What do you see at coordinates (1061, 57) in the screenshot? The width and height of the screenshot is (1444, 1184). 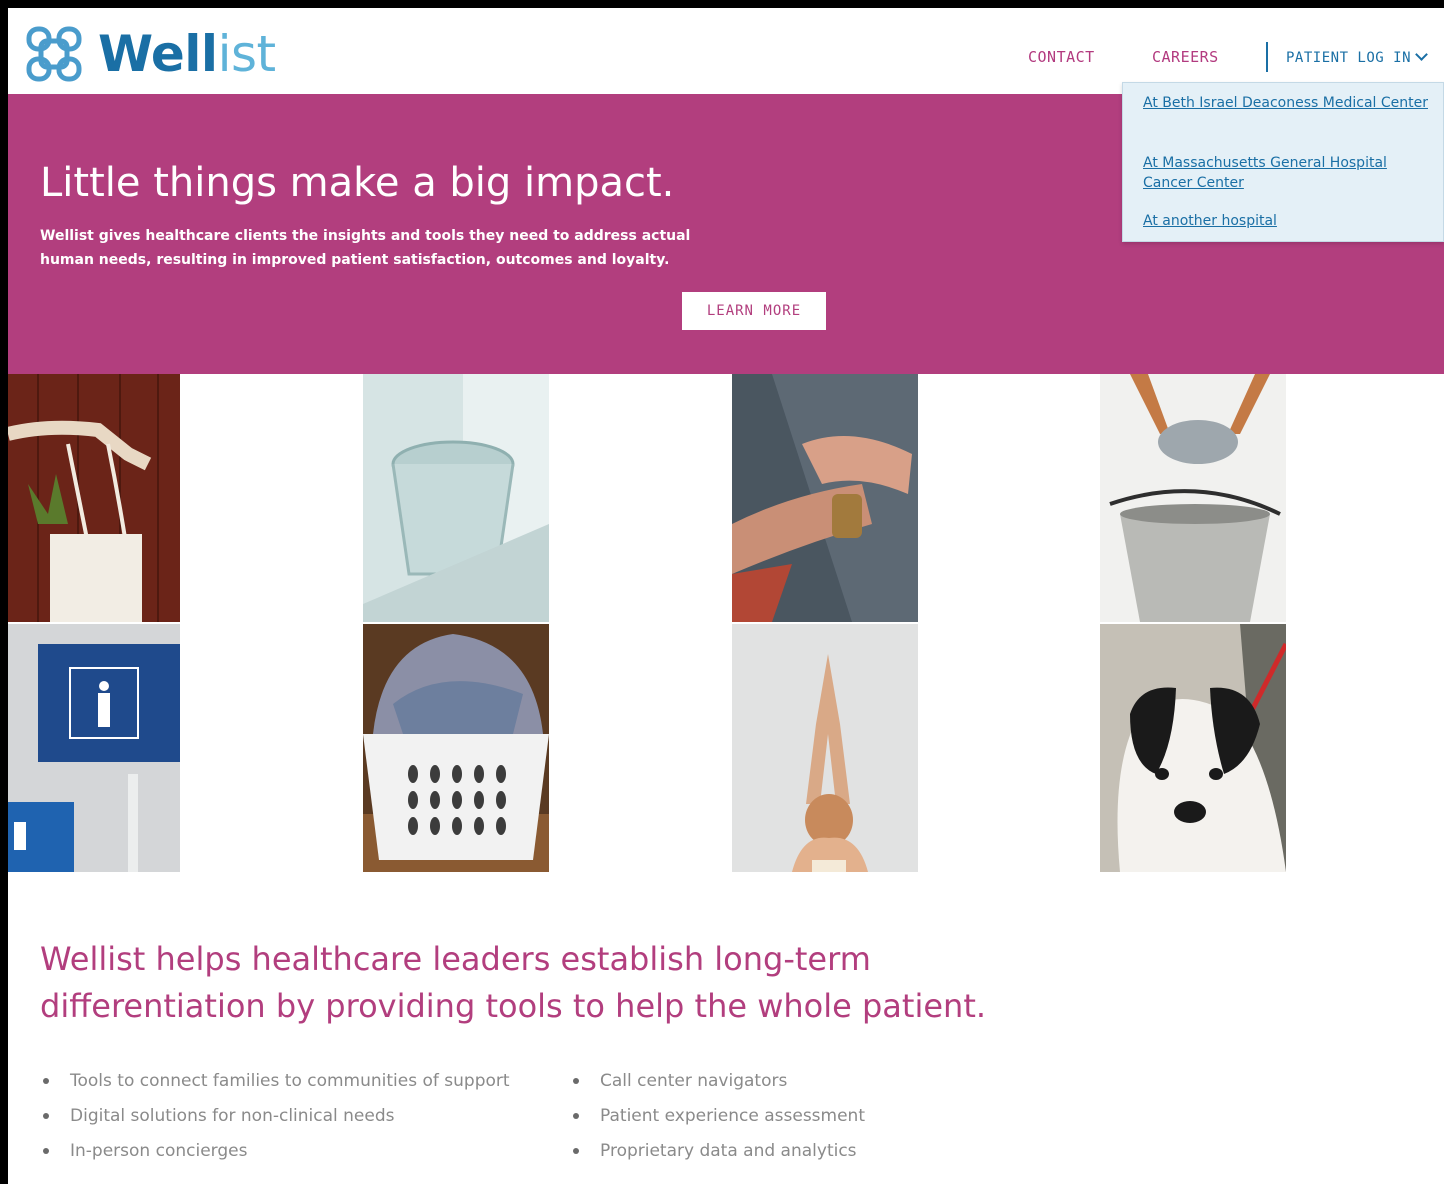 I see `nav-contact-link: CONTACT` at bounding box center [1061, 57].